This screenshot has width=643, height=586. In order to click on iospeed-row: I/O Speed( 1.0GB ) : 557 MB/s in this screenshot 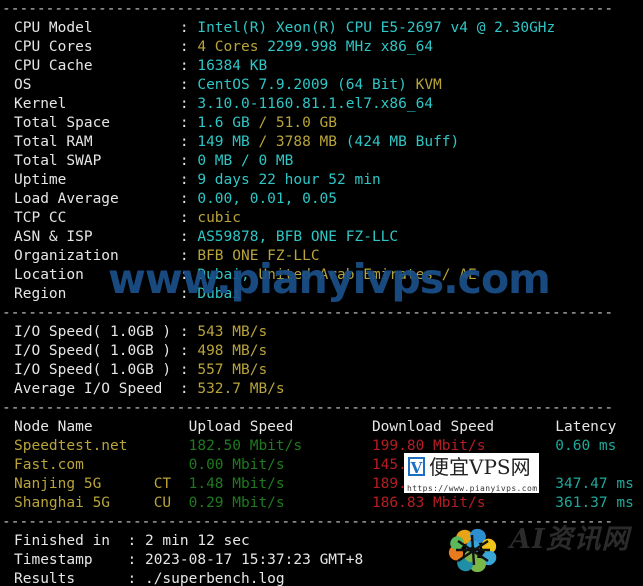, I will do `click(321, 370)`.